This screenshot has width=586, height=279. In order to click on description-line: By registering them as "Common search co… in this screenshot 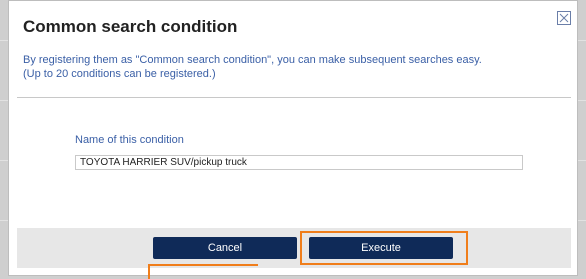, I will do `click(252, 60)`.